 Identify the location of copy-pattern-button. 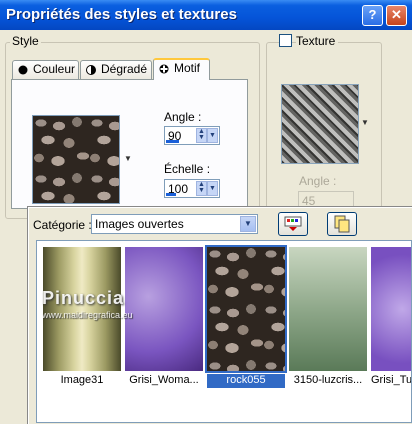
(342, 224).